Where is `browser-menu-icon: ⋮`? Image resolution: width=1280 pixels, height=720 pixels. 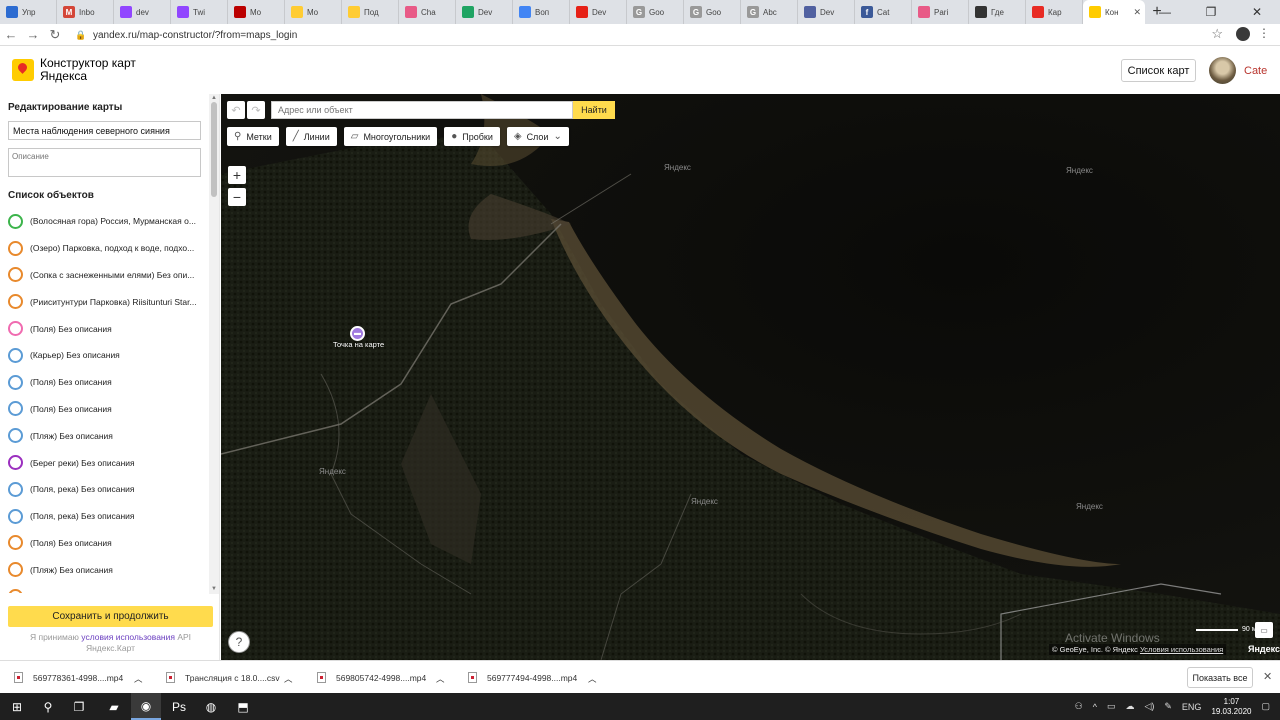 browser-menu-icon: ⋮ is located at coordinates (1264, 33).